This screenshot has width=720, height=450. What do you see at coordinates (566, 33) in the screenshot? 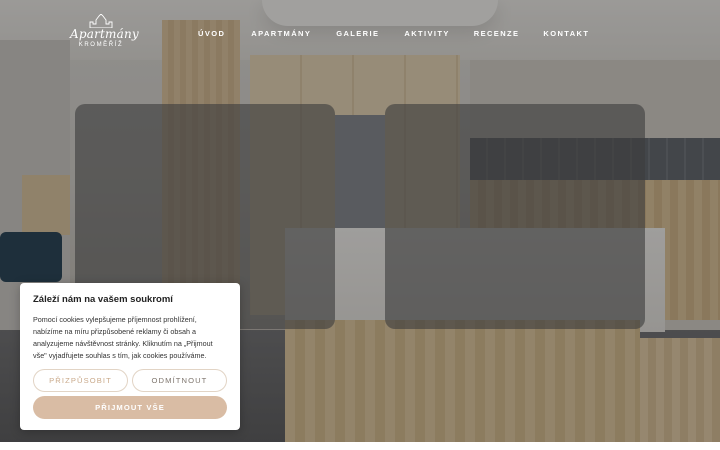
I see `nav-item-kontakt: KONTAKT` at bounding box center [566, 33].